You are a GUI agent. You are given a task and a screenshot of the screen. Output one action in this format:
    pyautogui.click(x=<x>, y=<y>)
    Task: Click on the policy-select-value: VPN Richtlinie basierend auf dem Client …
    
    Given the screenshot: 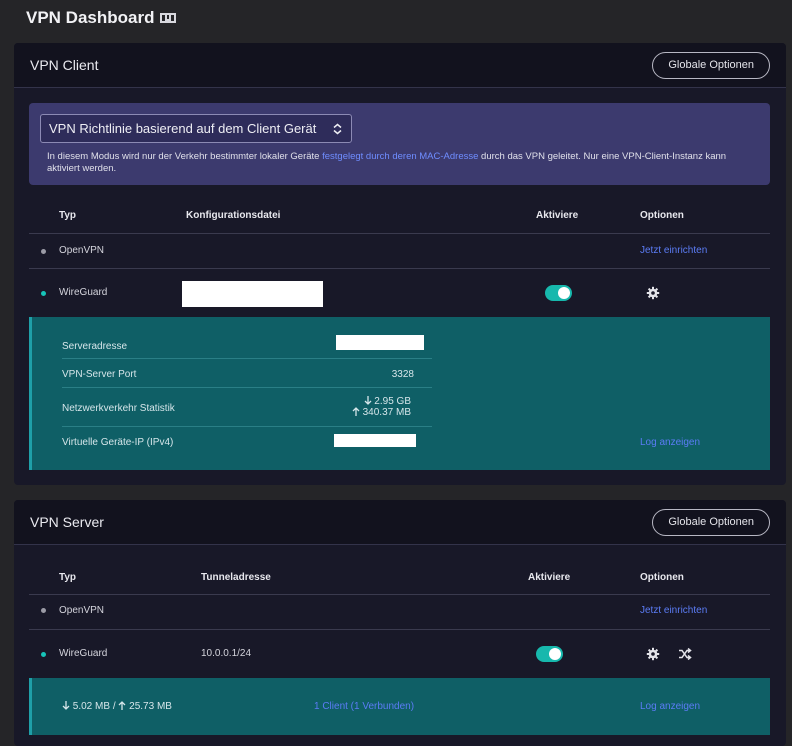 What is the action you would take?
    pyautogui.click(x=183, y=128)
    